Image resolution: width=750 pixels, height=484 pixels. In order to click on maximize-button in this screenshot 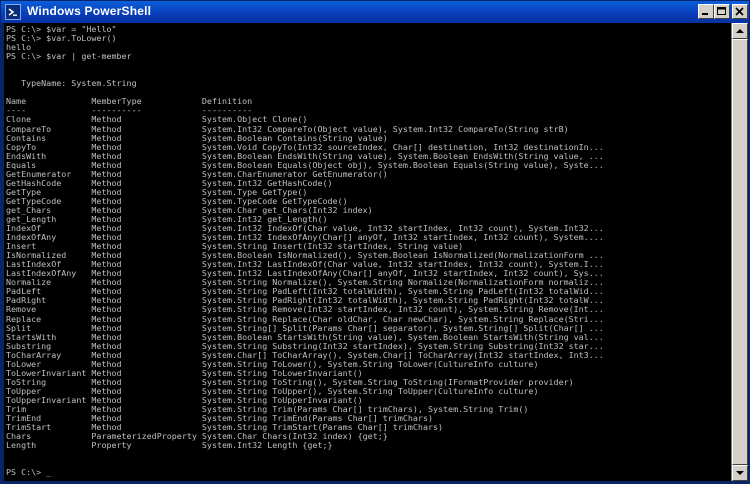, I will do `click(722, 11)`.